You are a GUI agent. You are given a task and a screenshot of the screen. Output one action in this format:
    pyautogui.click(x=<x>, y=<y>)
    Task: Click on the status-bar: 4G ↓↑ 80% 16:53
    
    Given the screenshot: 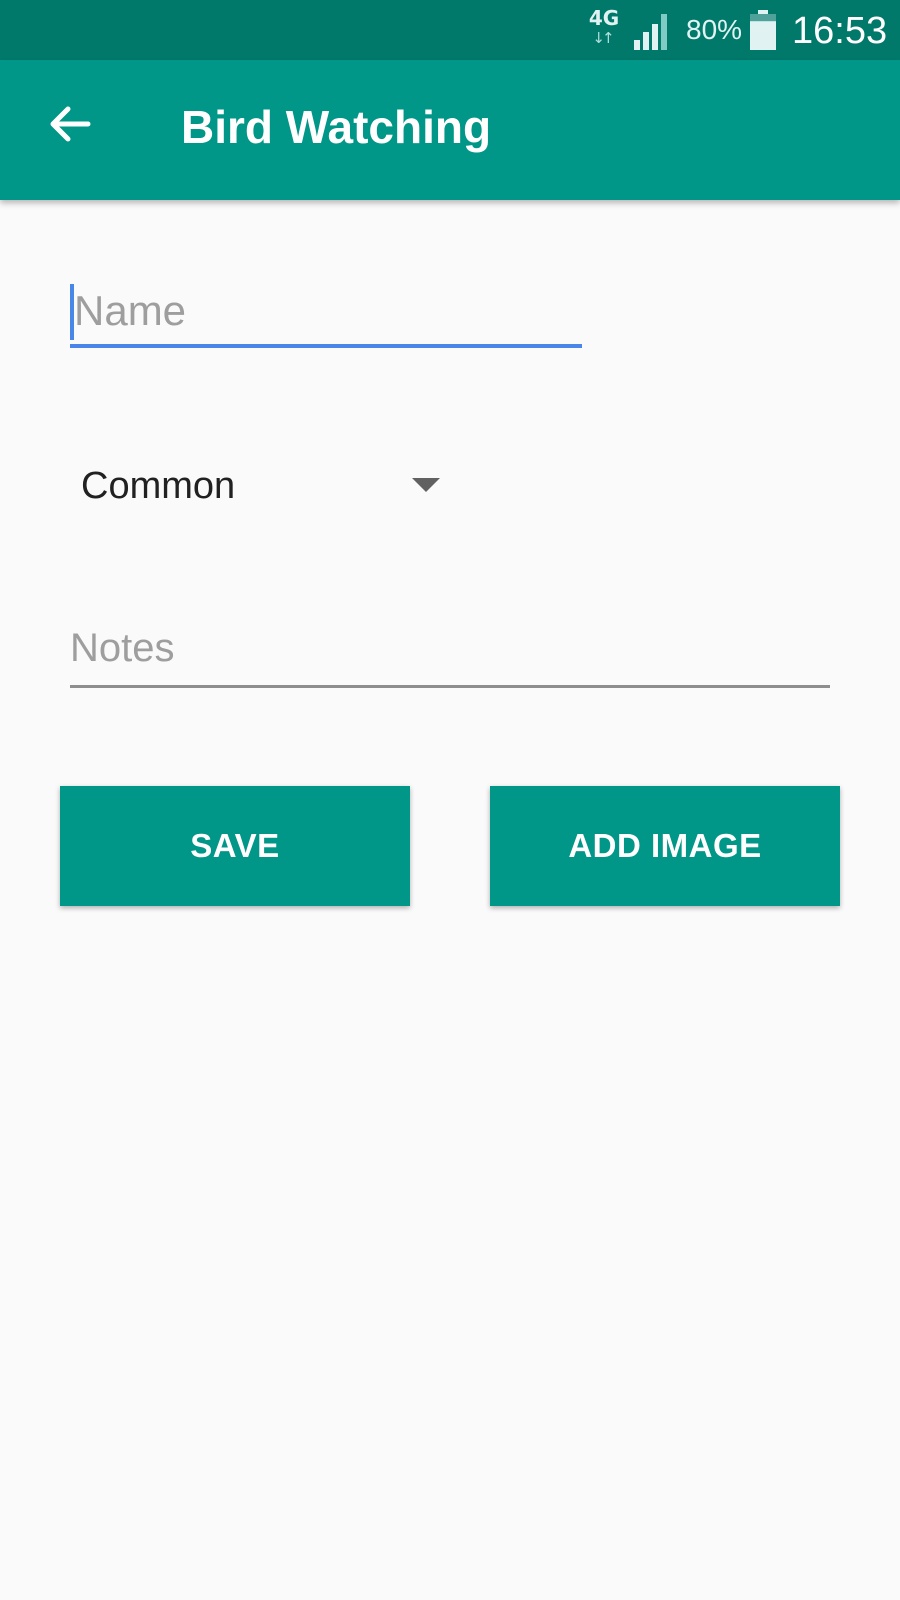 What is the action you would take?
    pyautogui.click(x=450, y=30)
    